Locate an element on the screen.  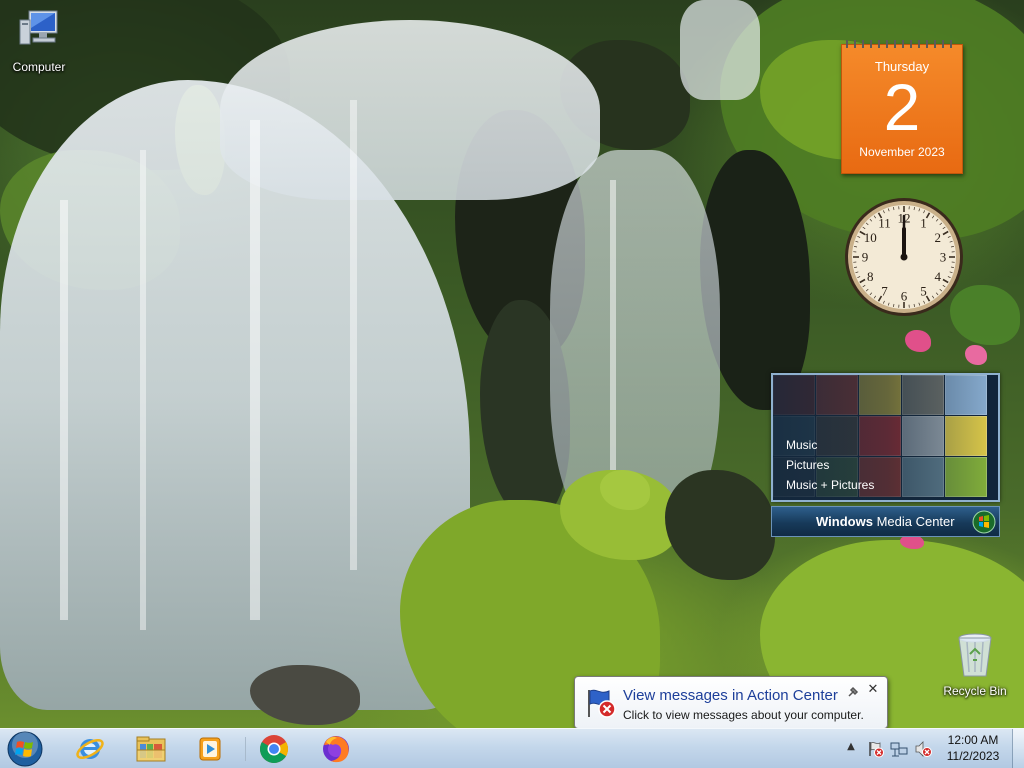
media-center-launch-bar: Windows Media Center is located at coordinates (885, 521).